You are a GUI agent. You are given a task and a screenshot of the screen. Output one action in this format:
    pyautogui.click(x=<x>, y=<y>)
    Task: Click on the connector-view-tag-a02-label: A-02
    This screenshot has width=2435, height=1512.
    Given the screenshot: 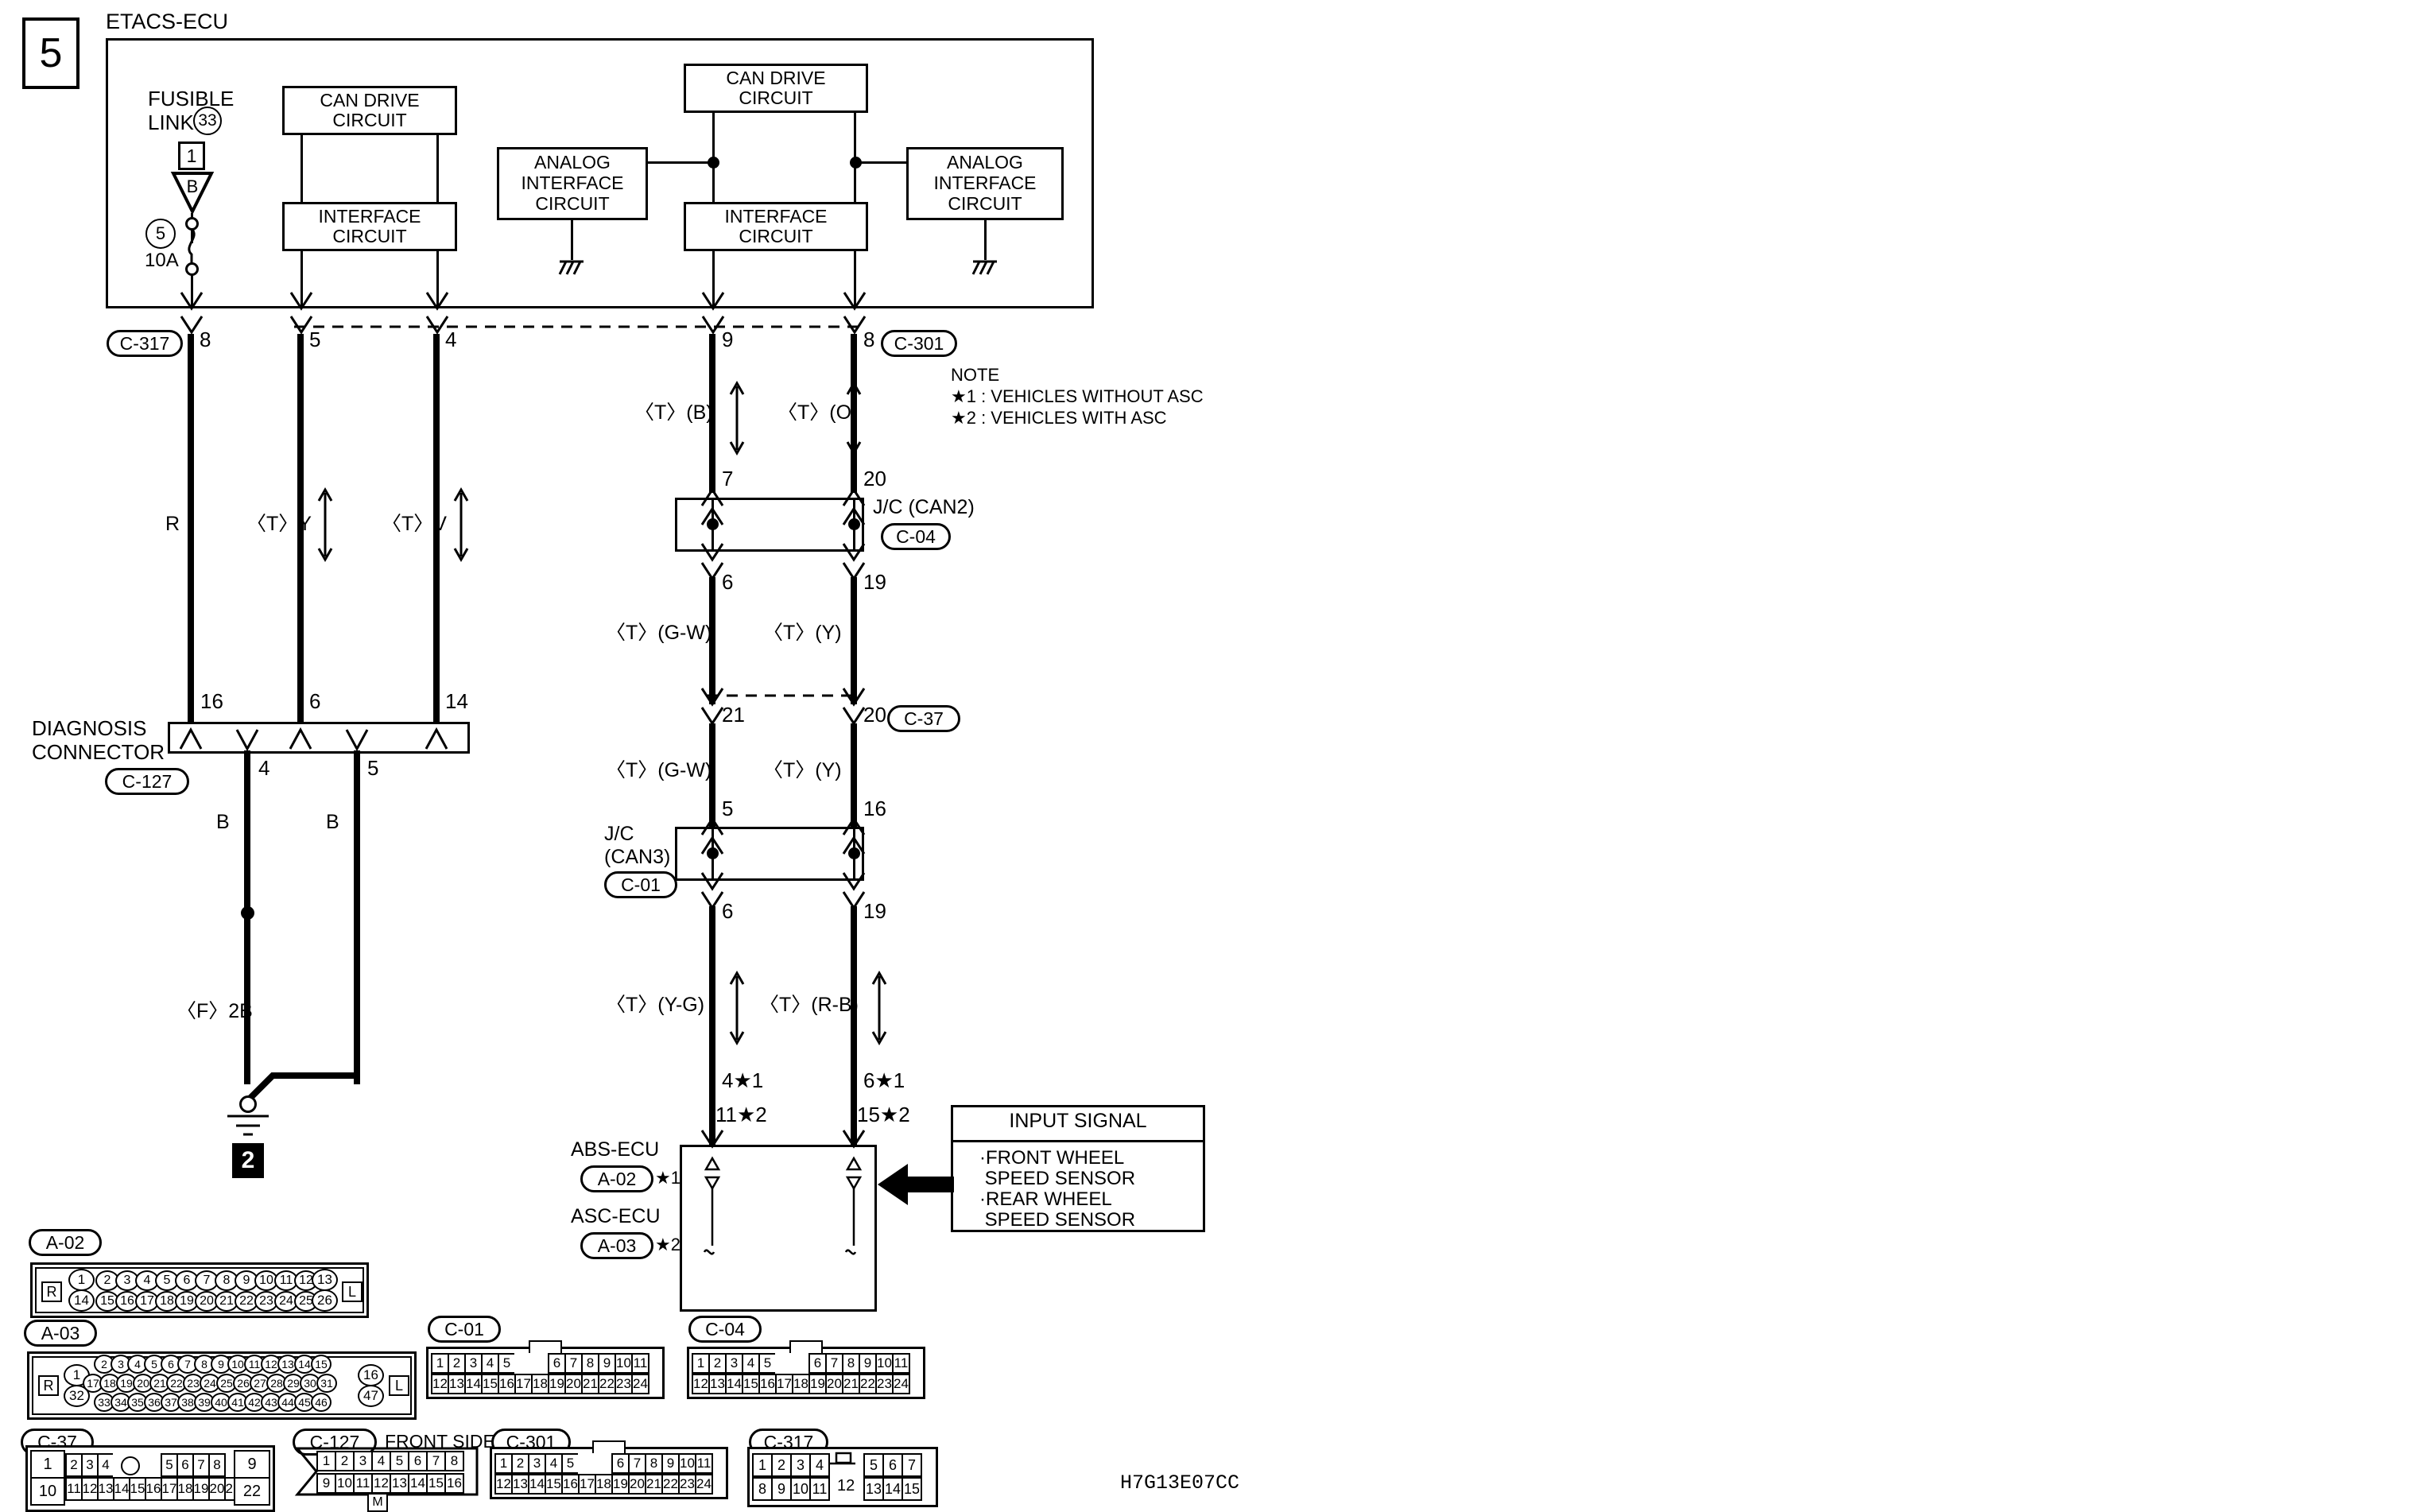 What is the action you would take?
    pyautogui.click(x=65, y=1242)
    